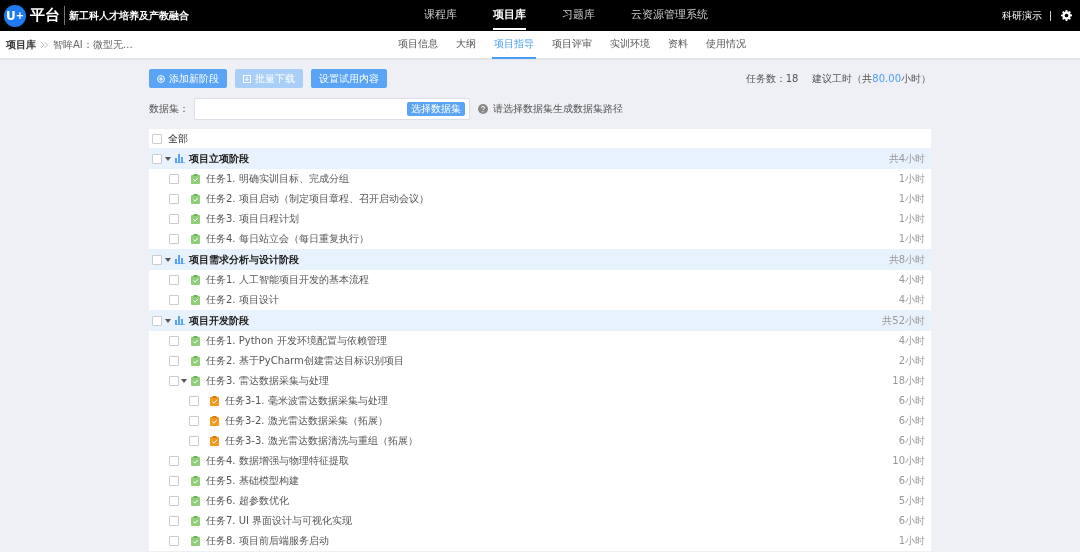 Image resolution: width=1080 pixels, height=552 pixels. What do you see at coordinates (540, 401) in the screenshot?
I see `subtask-row: 任务3-1. 毫米波雷达数据采集与处理 6小时` at bounding box center [540, 401].